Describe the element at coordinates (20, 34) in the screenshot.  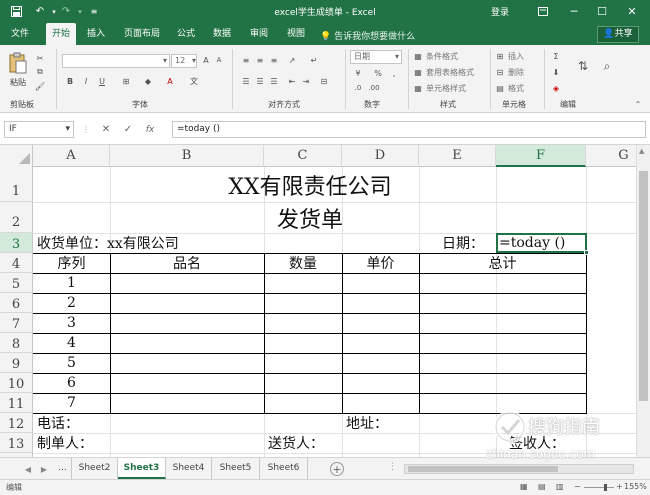
I see `tab-file: 文件` at that location.